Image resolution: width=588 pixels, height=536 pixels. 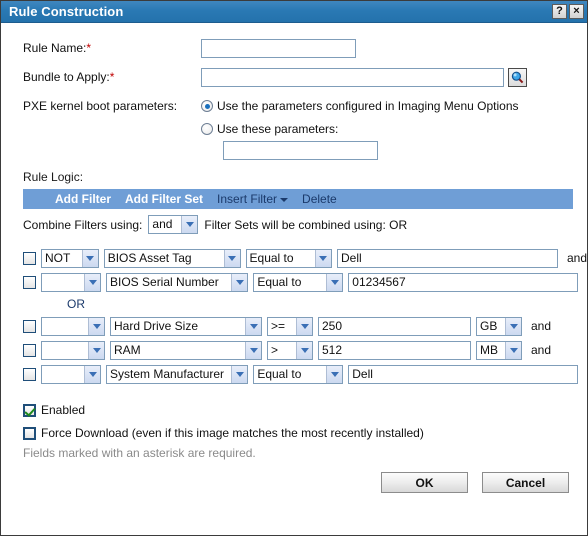 What do you see at coordinates (306, 224) in the screenshot?
I see `filter-sets-note: Filter Sets will be combined using: OR` at bounding box center [306, 224].